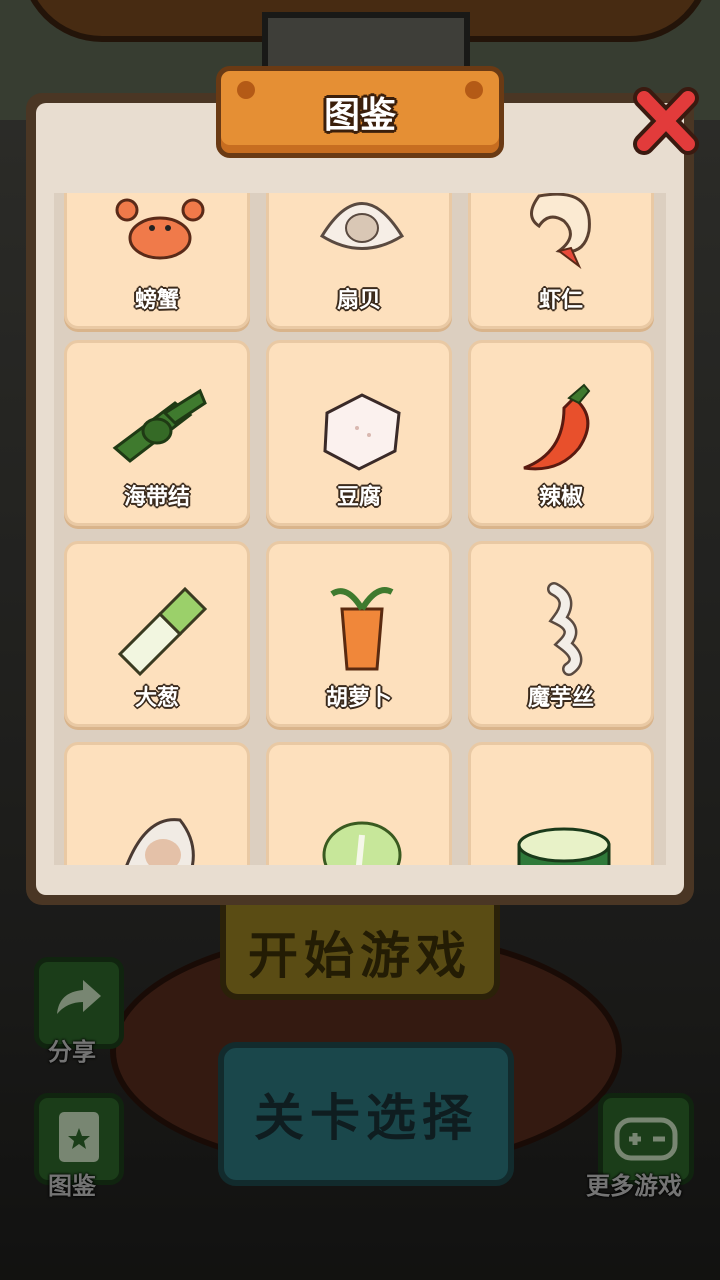  What do you see at coordinates (362, 629) in the screenshot?
I see `carrot-icon` at bounding box center [362, 629].